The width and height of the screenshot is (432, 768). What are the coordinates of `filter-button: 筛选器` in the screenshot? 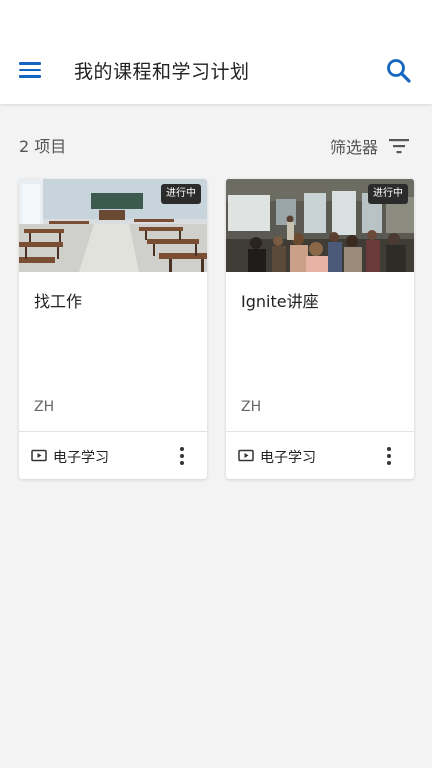 It's located at (370, 146).